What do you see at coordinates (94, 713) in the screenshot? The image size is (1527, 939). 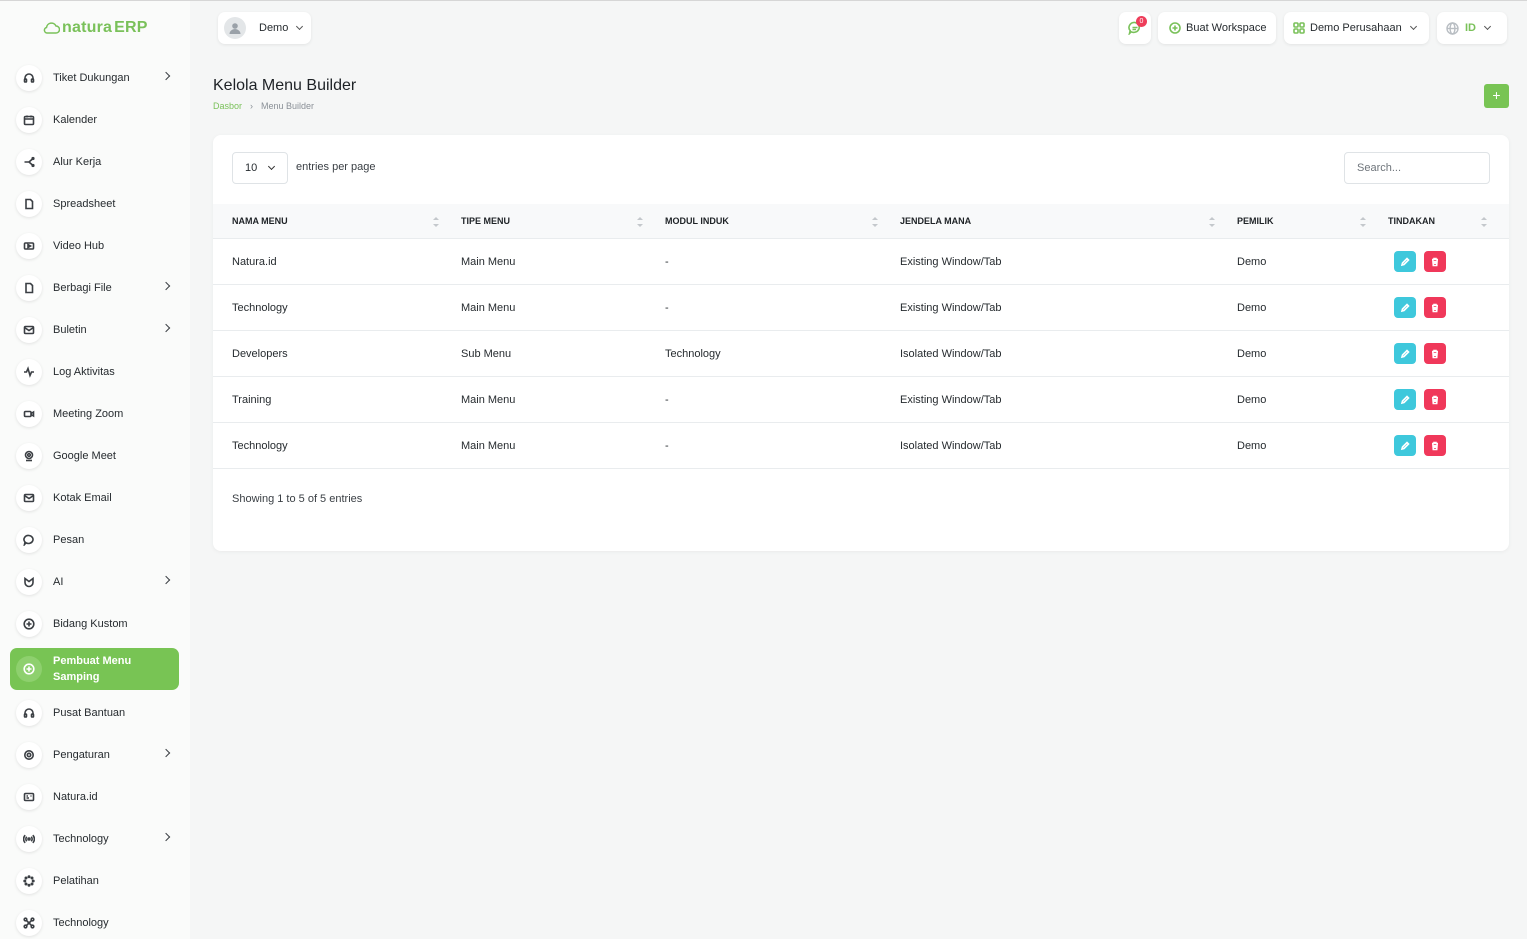 I see `sidebar-item-pusat-bantuan: Pusat Bantuan` at bounding box center [94, 713].